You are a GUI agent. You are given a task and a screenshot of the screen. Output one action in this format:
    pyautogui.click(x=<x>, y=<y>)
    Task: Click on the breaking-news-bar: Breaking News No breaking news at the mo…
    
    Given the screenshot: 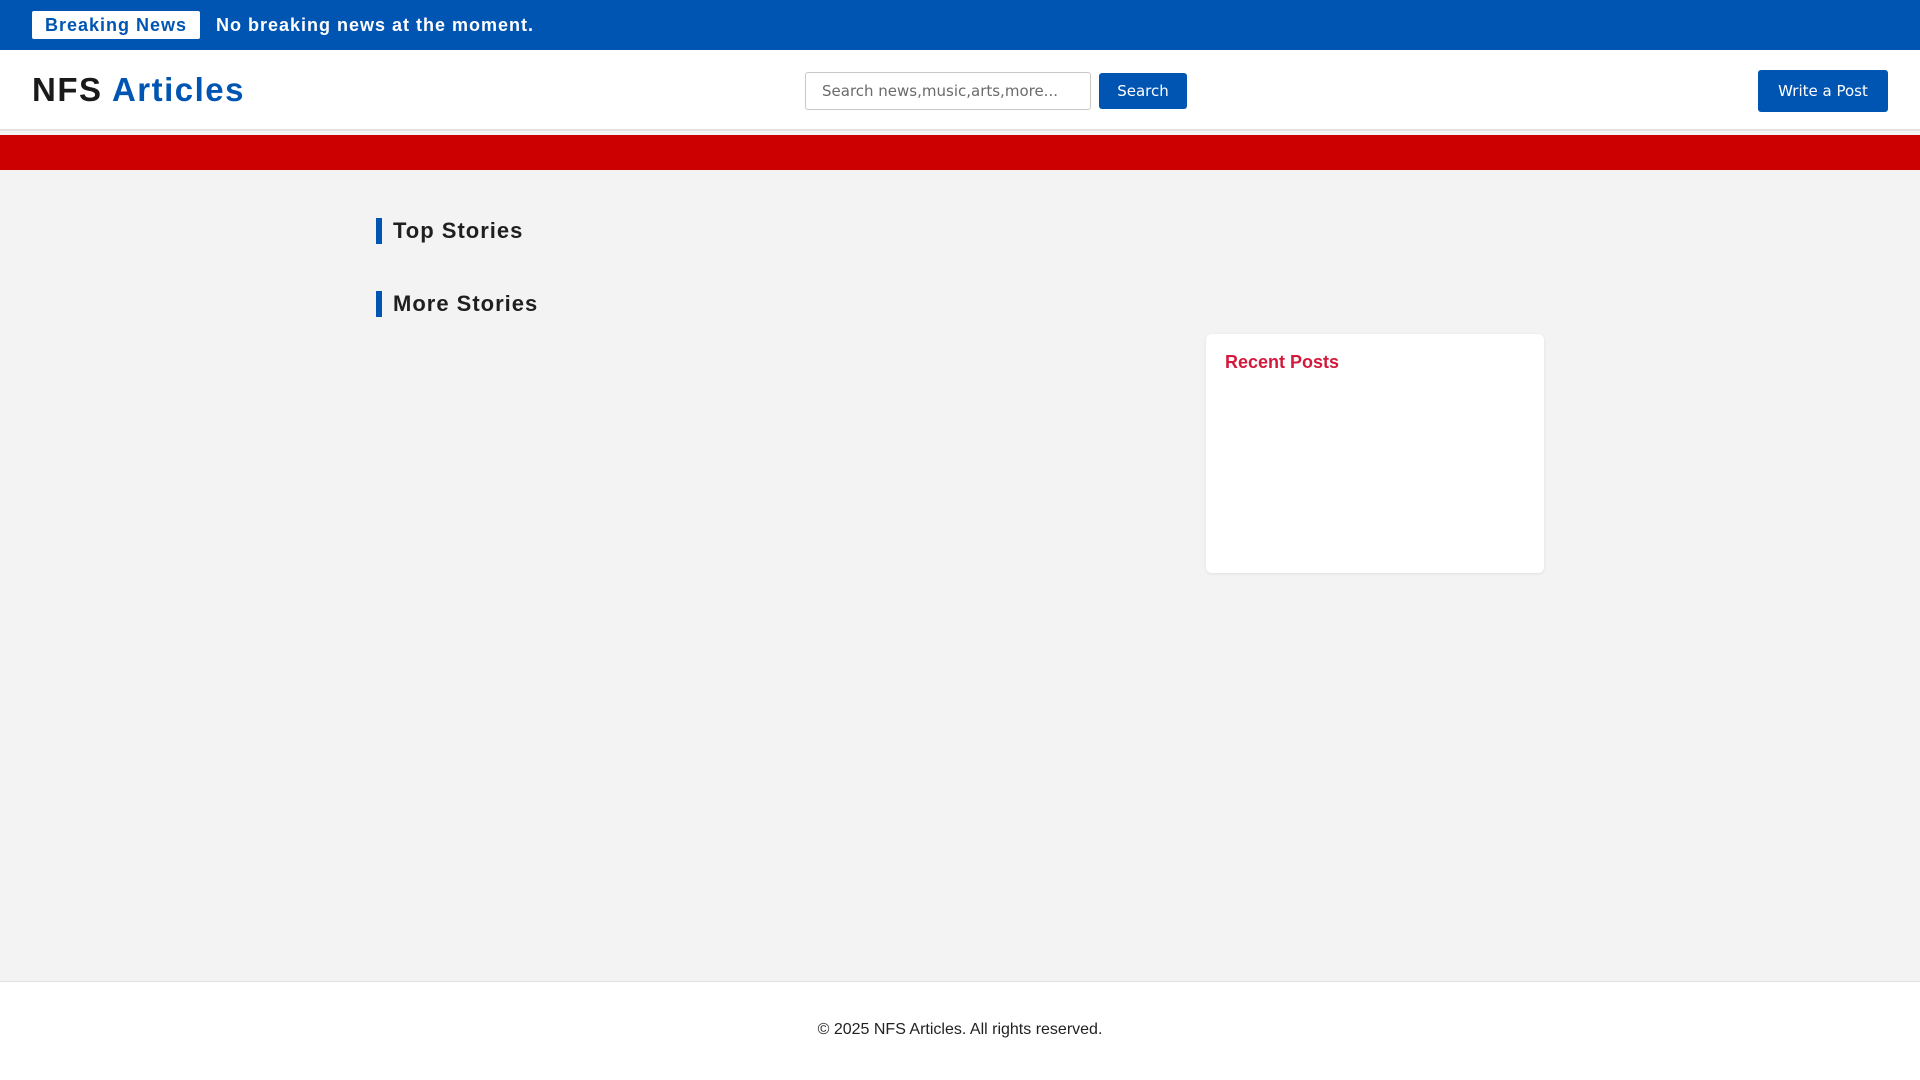 What is the action you would take?
    pyautogui.click(x=960, y=25)
    